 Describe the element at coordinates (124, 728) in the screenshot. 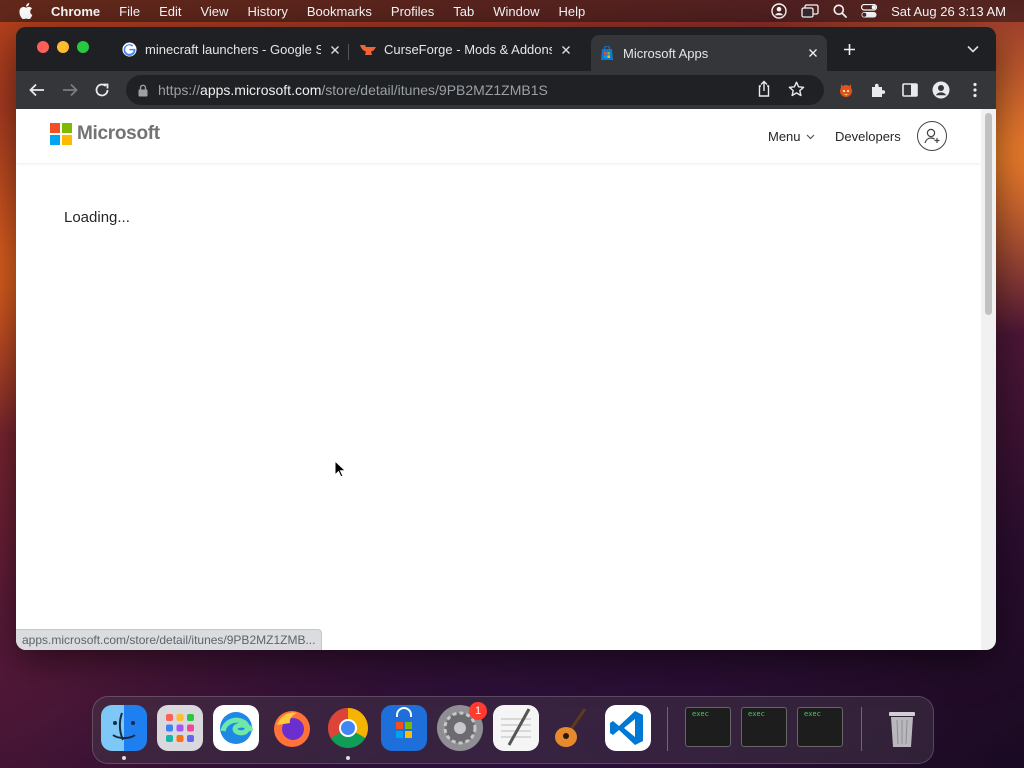

I see `finder-icon` at that location.